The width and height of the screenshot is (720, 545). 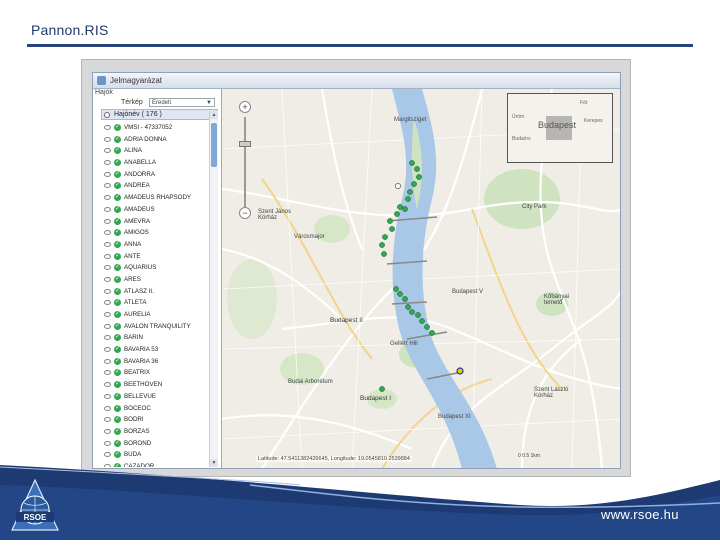 I want to click on vessel-list-item: ✓ AVALON TRANQUILITY, so click(x=157, y=327).